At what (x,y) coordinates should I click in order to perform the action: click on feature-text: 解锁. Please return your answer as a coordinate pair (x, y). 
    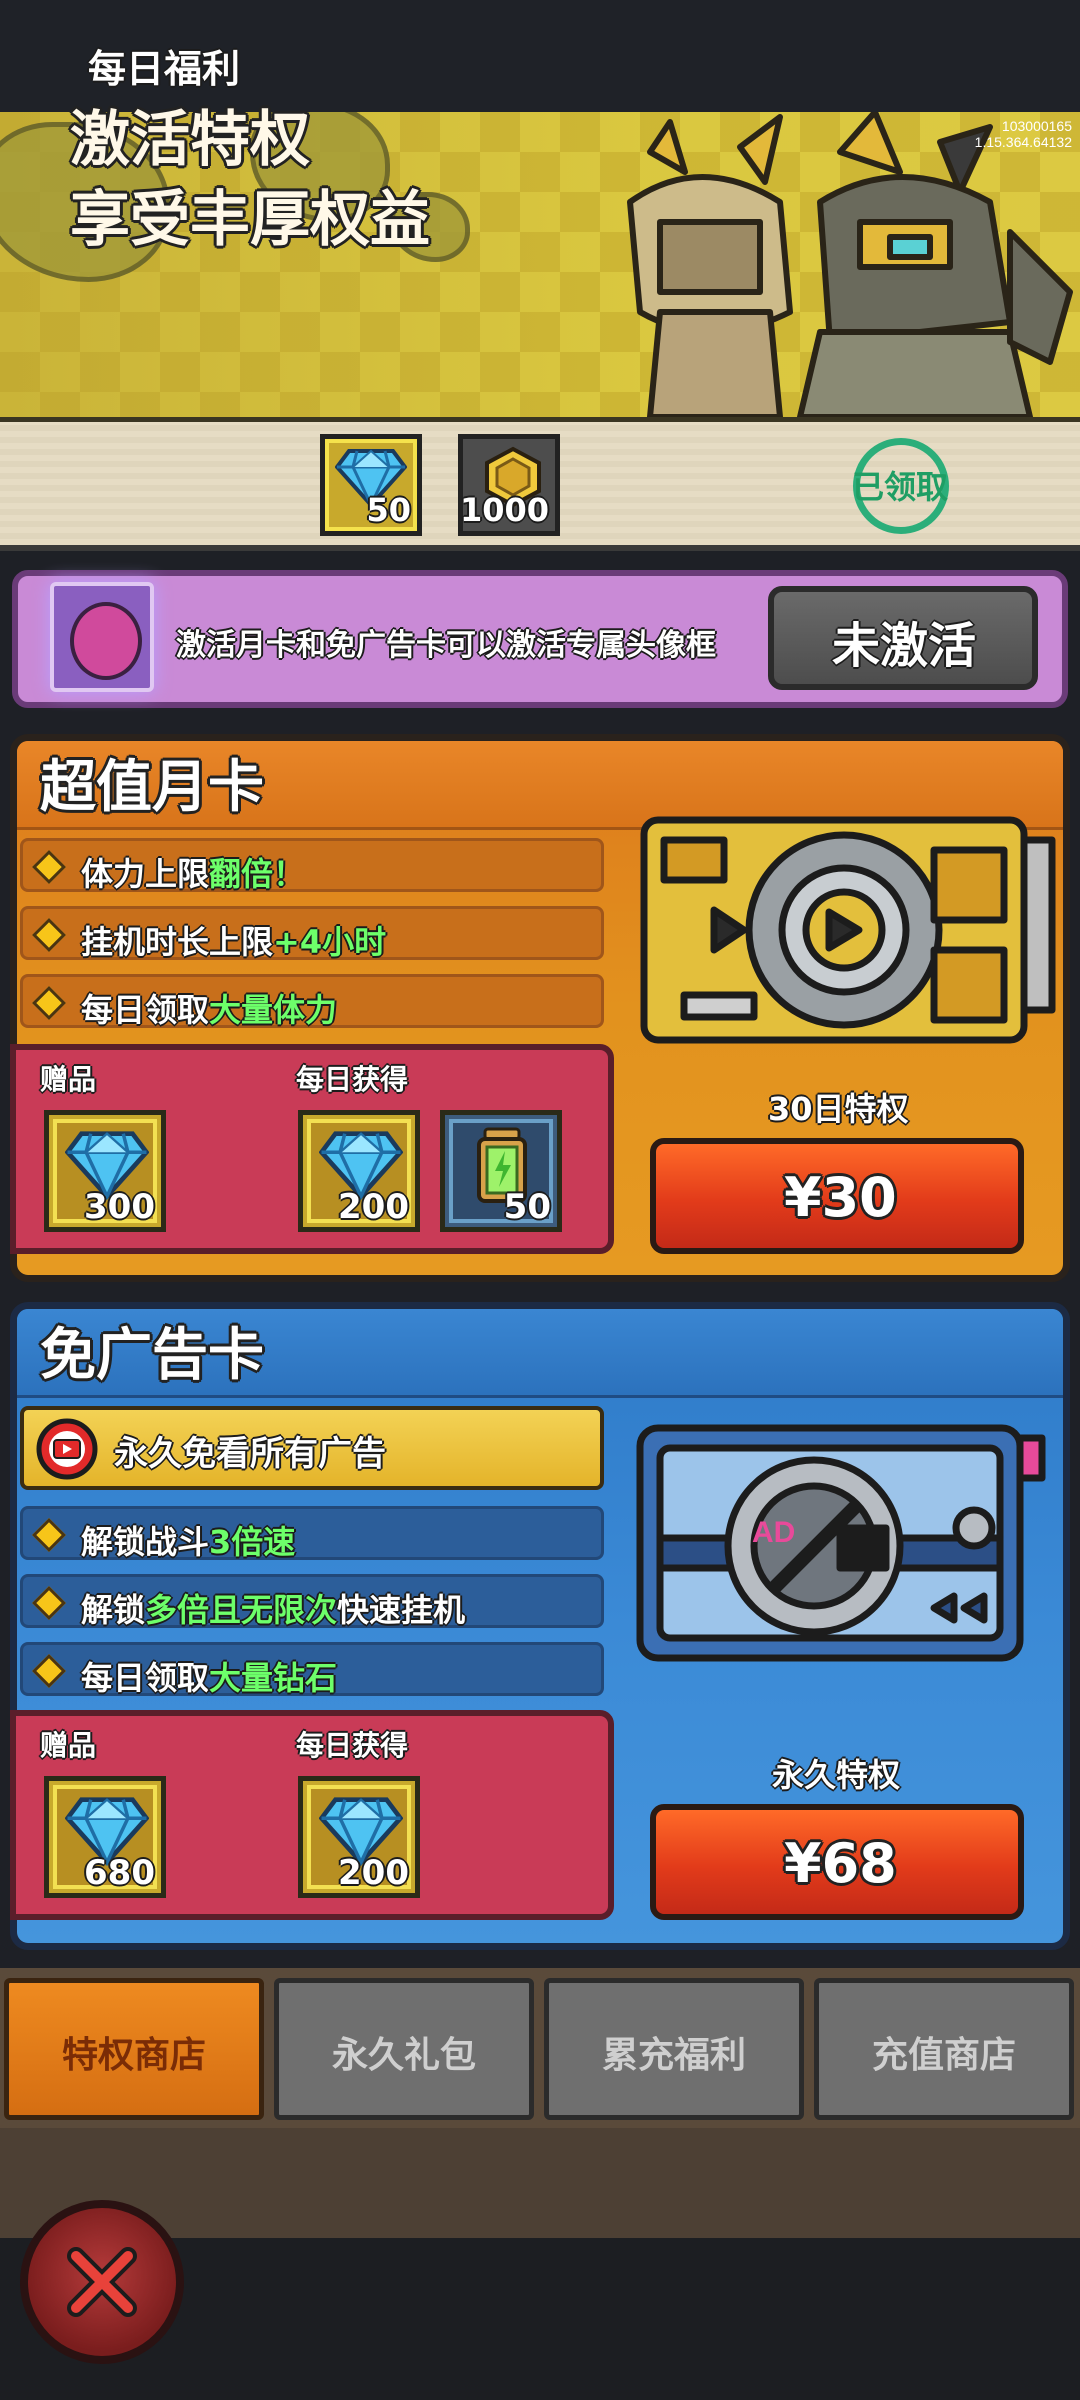
    Looking at the image, I should click on (113, 1610).